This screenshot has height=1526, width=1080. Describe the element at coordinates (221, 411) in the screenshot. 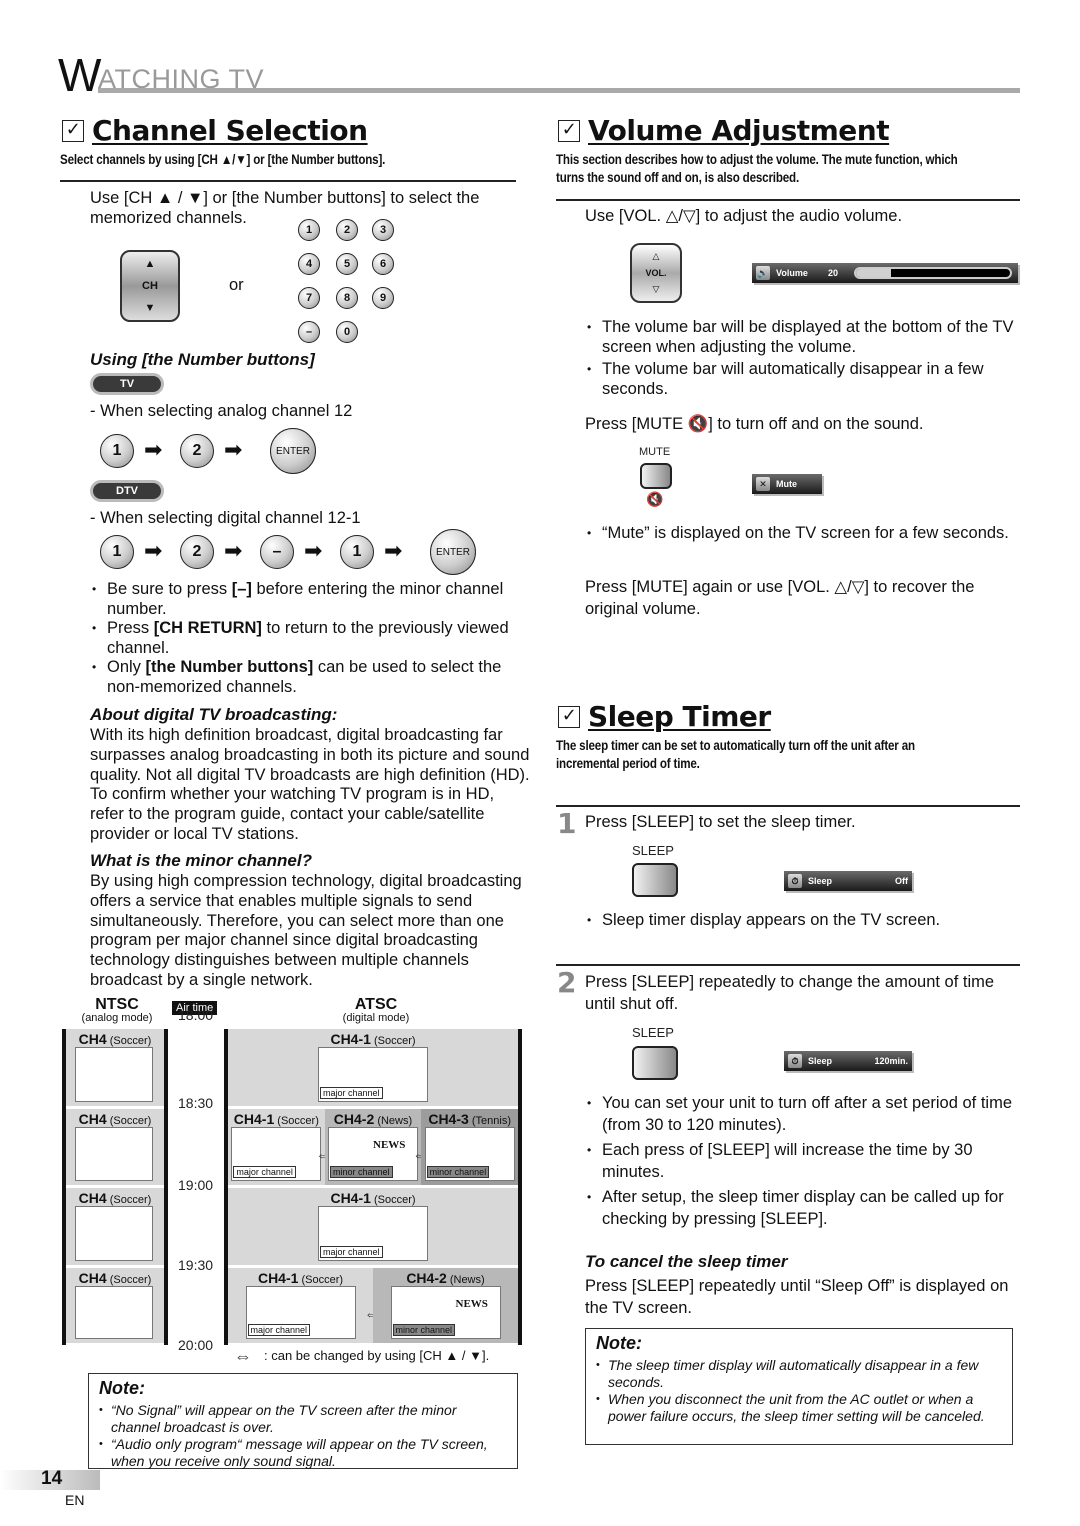

I see `analog-example-text: - When selecting analog channel 12` at that location.